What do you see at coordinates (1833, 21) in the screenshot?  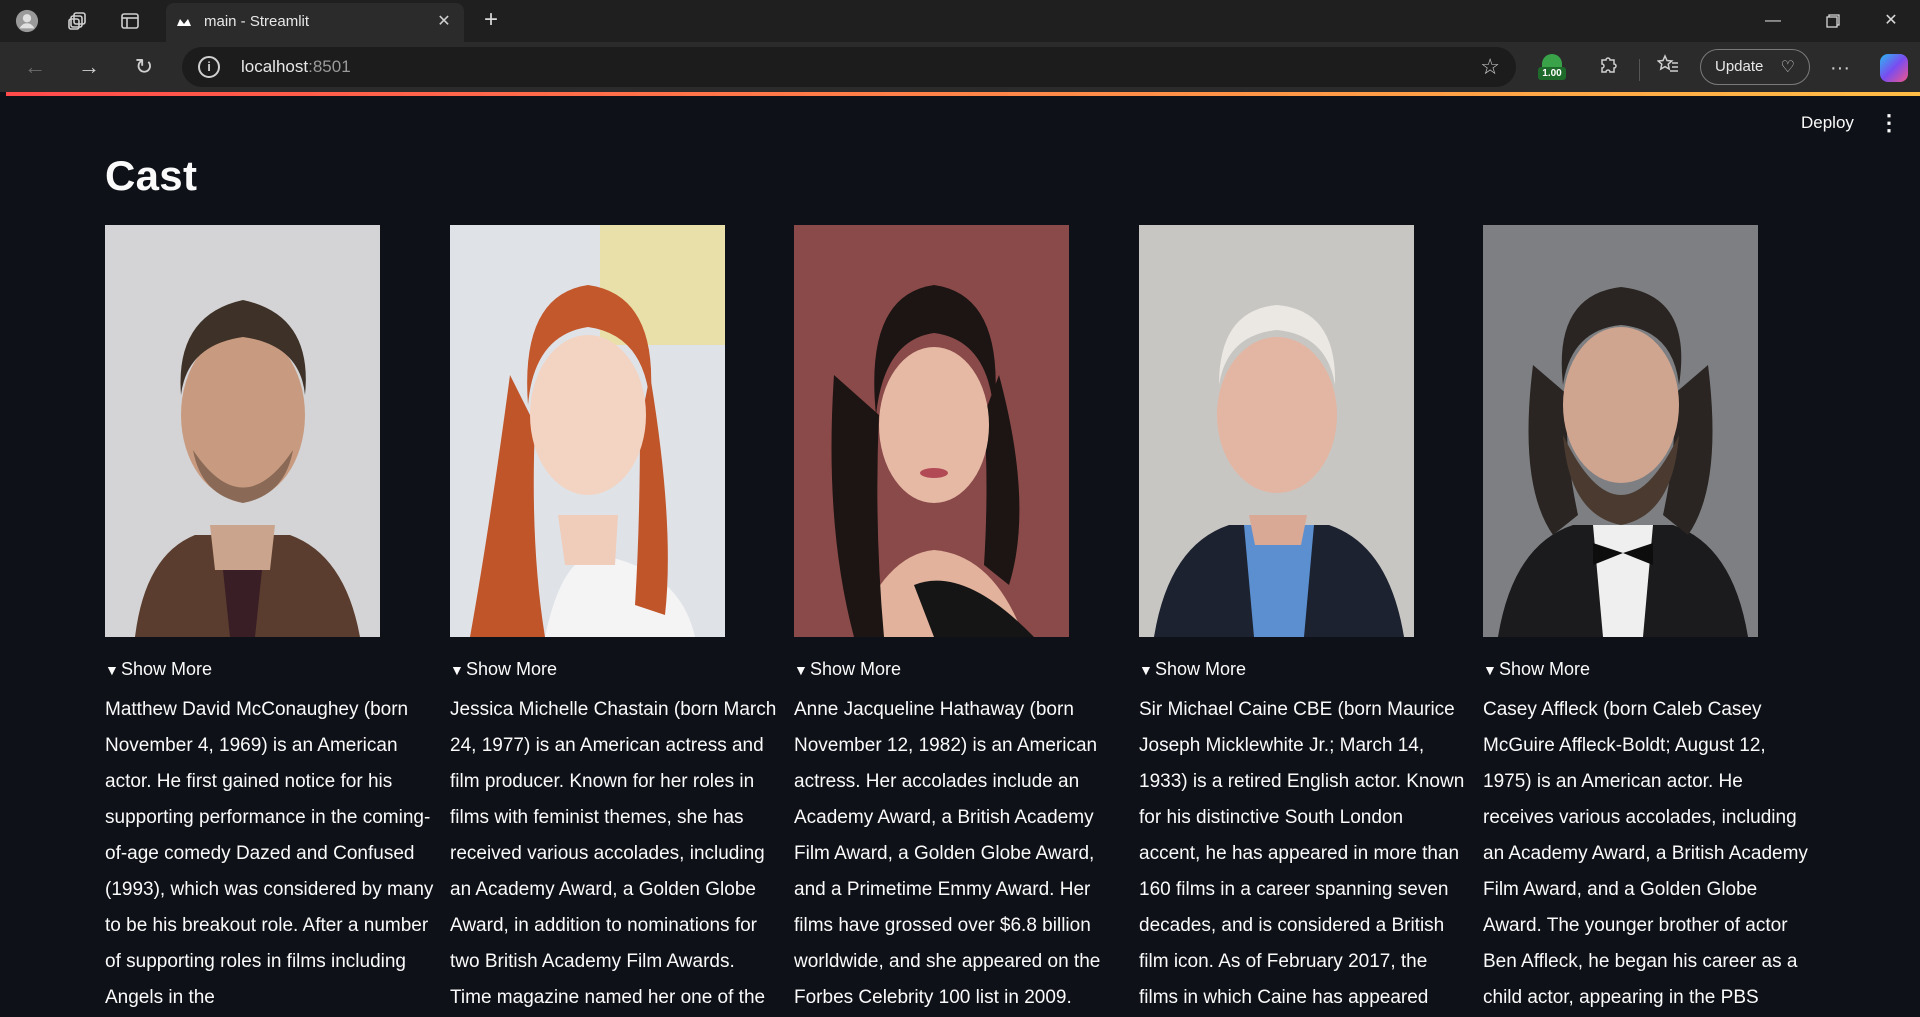 I see `restore-window-button` at bounding box center [1833, 21].